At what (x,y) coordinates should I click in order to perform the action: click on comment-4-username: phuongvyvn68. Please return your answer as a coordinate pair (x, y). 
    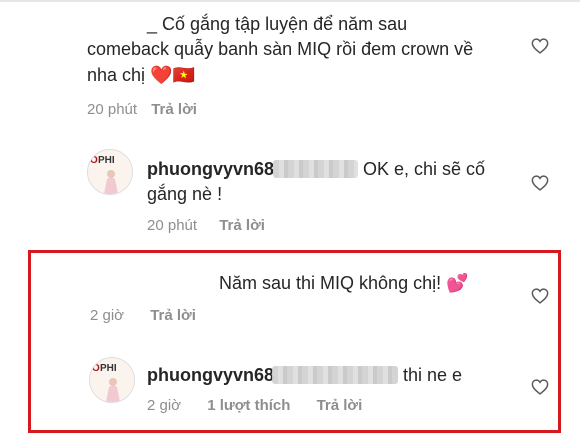
    Looking at the image, I should click on (210, 375).